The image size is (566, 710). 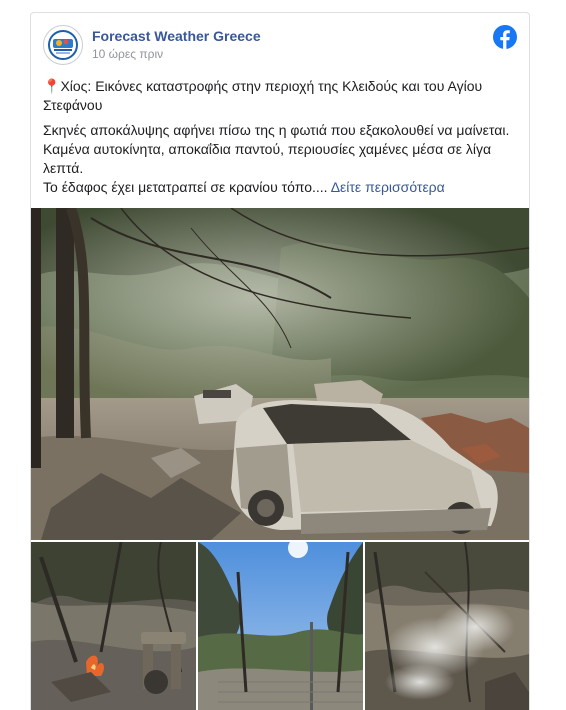 I want to click on weather-logo-icon, so click(x=63, y=45).